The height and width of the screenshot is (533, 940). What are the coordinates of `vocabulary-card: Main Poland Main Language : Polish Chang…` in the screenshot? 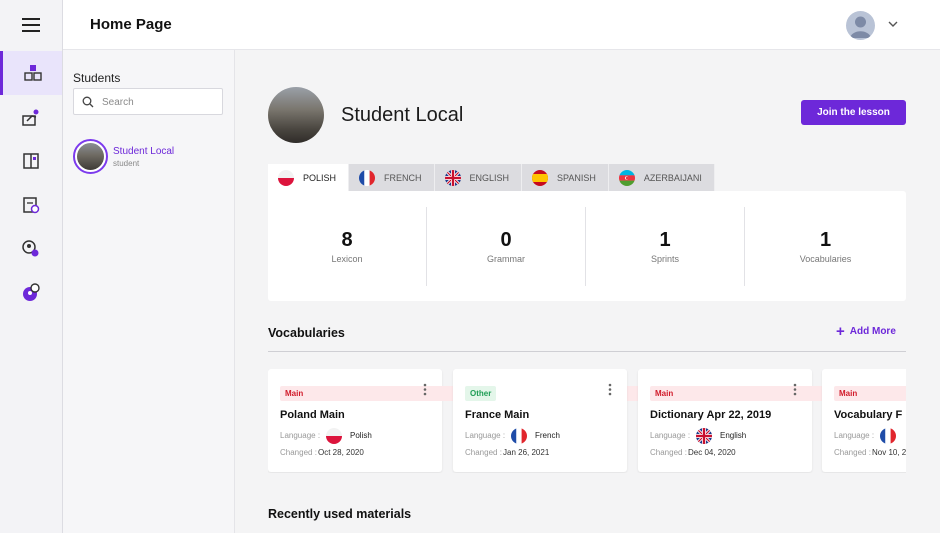 It's located at (587, 420).